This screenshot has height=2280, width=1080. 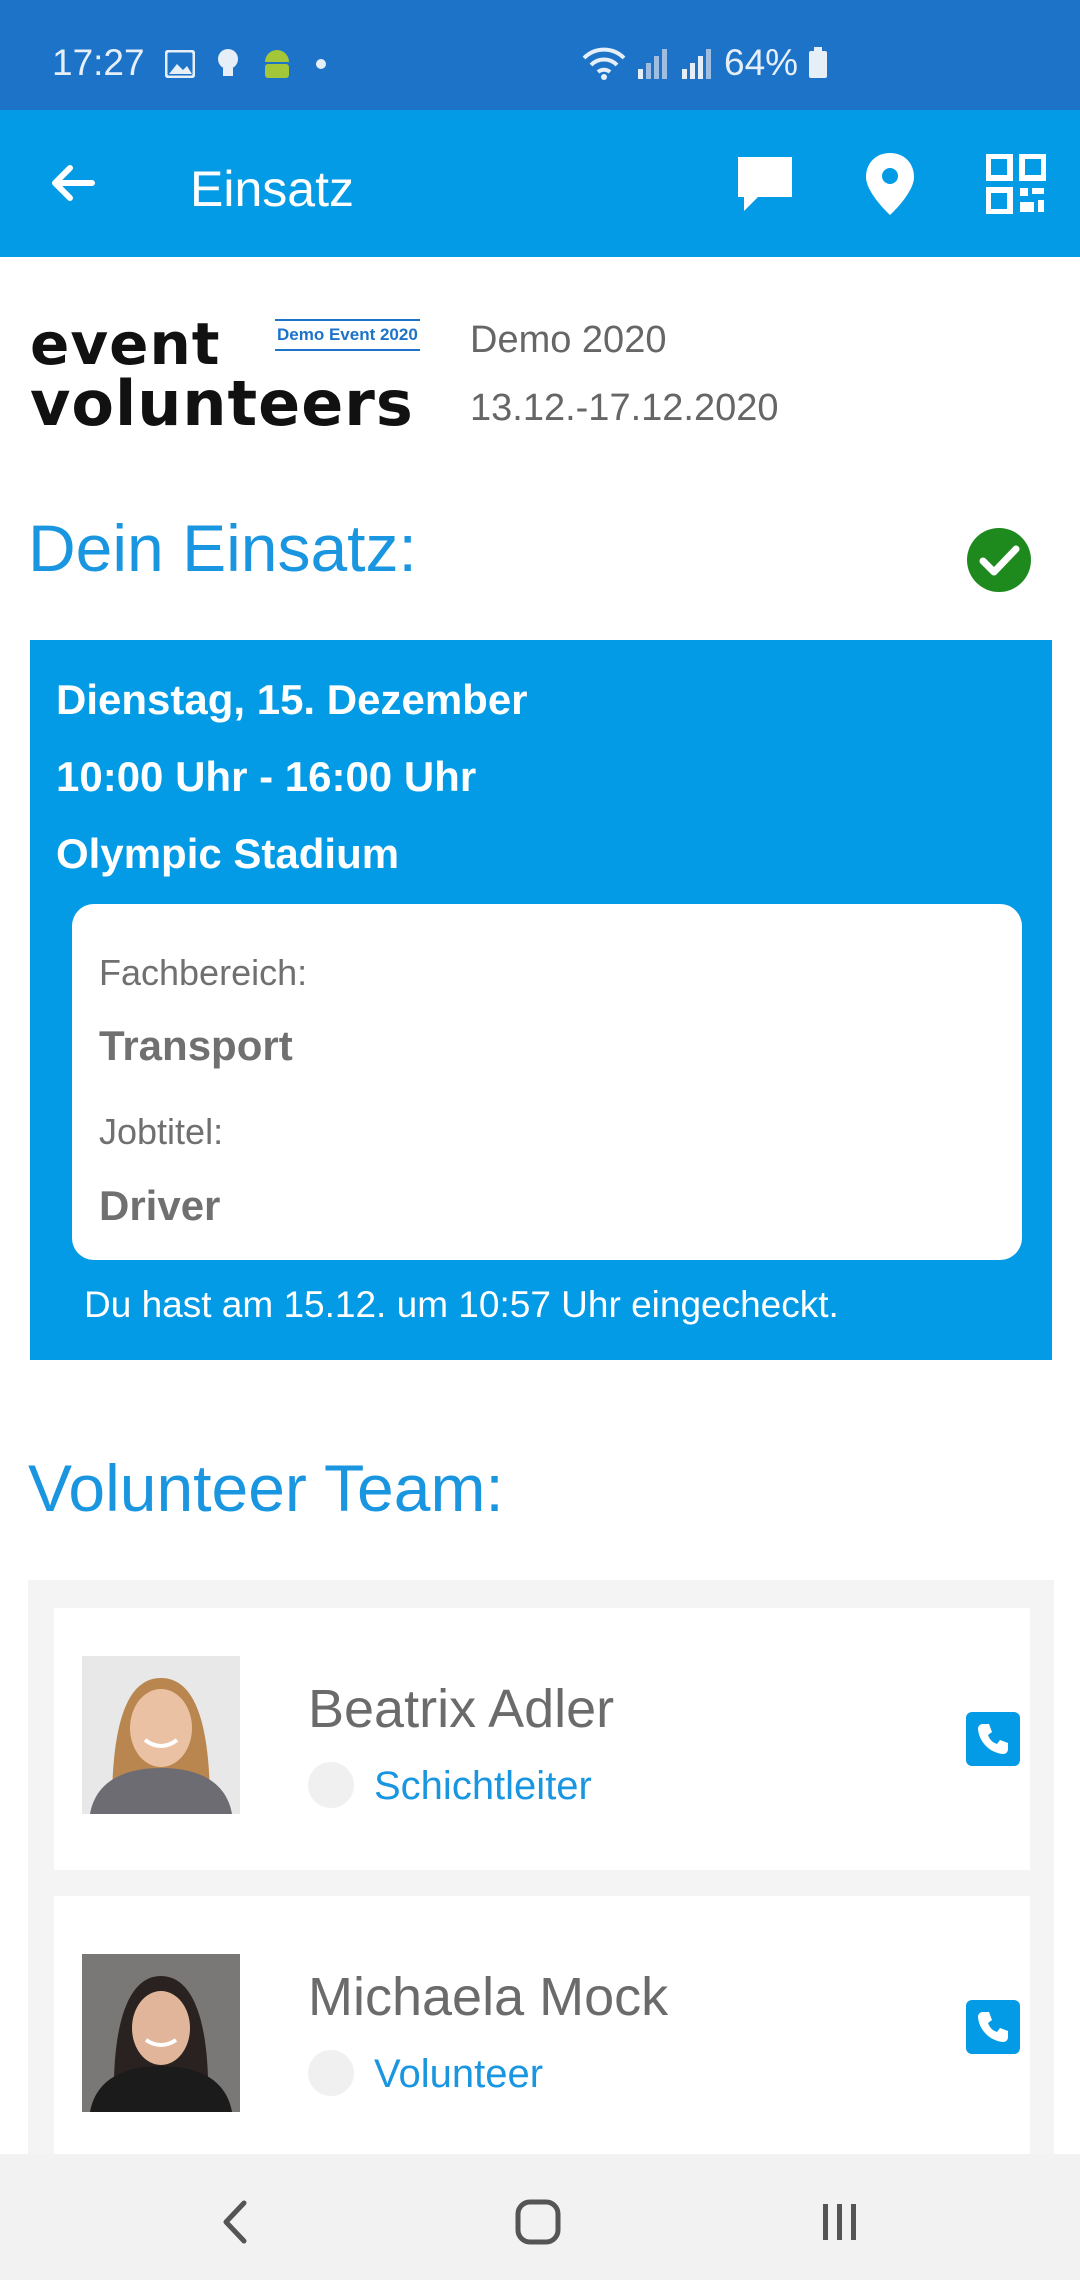 I want to click on qr-code-icon, so click(x=1016, y=184).